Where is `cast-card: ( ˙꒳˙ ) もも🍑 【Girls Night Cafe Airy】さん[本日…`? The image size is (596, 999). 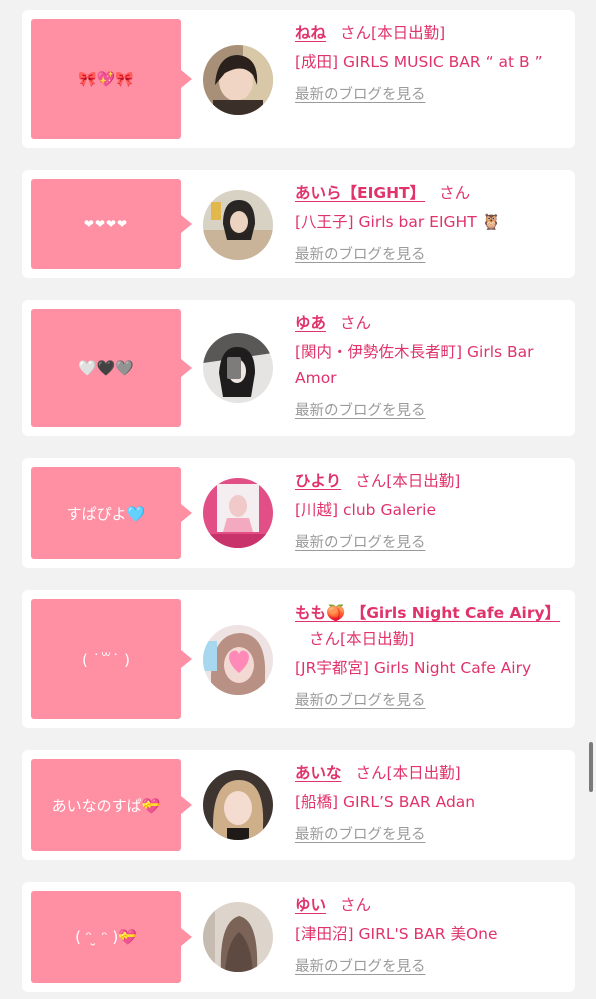 cast-card: ( ˙꒳˙ ) もも🍑 【Girls Night Cafe Airy】さん[本日… is located at coordinates (298, 659).